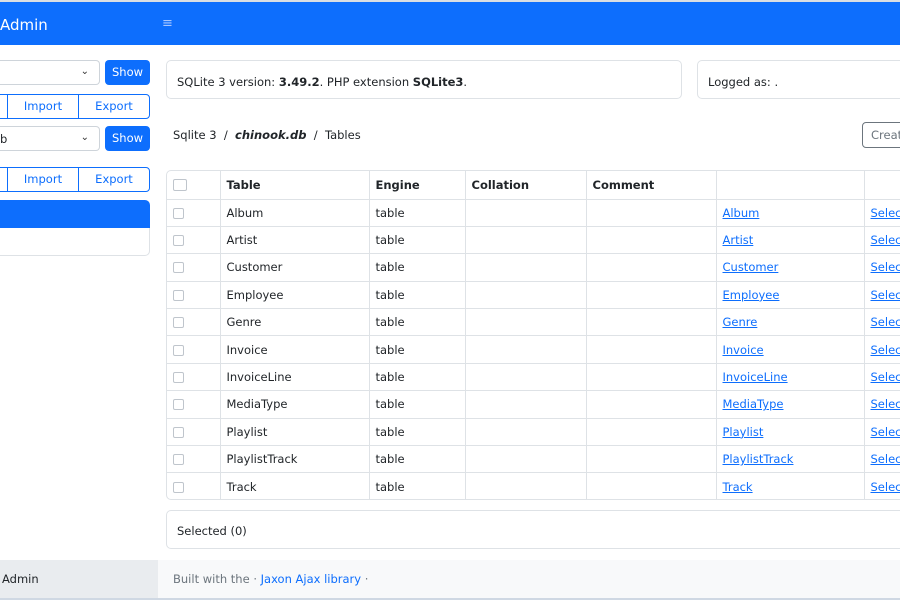 This screenshot has width=900, height=600. I want to click on column-header: Engine, so click(417, 185).